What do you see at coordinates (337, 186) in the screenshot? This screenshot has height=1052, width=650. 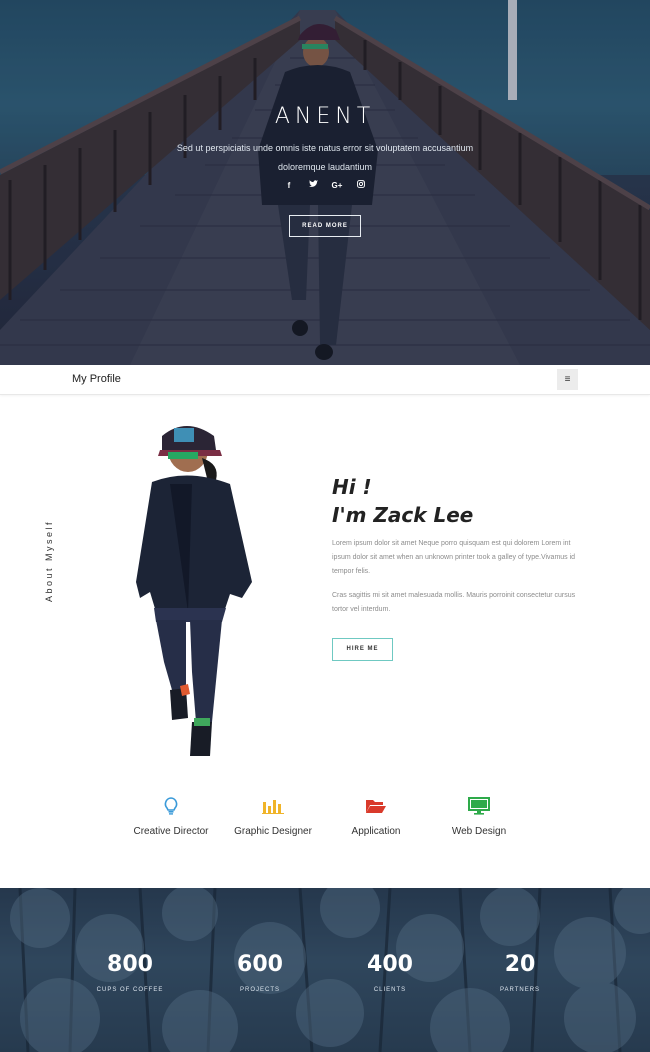 I see `google-plus-icon: G+` at bounding box center [337, 186].